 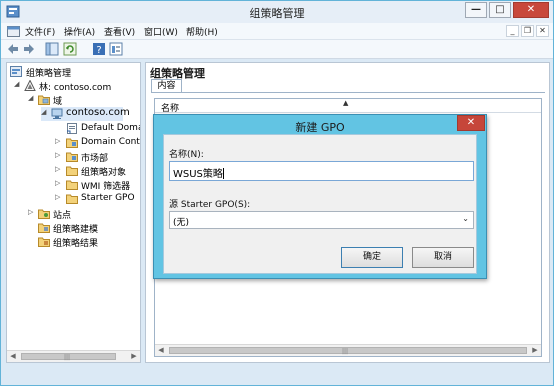 What do you see at coordinates (110, 128) in the screenshot?
I see `tree-item-label: Default Domain Policy` at bounding box center [110, 128].